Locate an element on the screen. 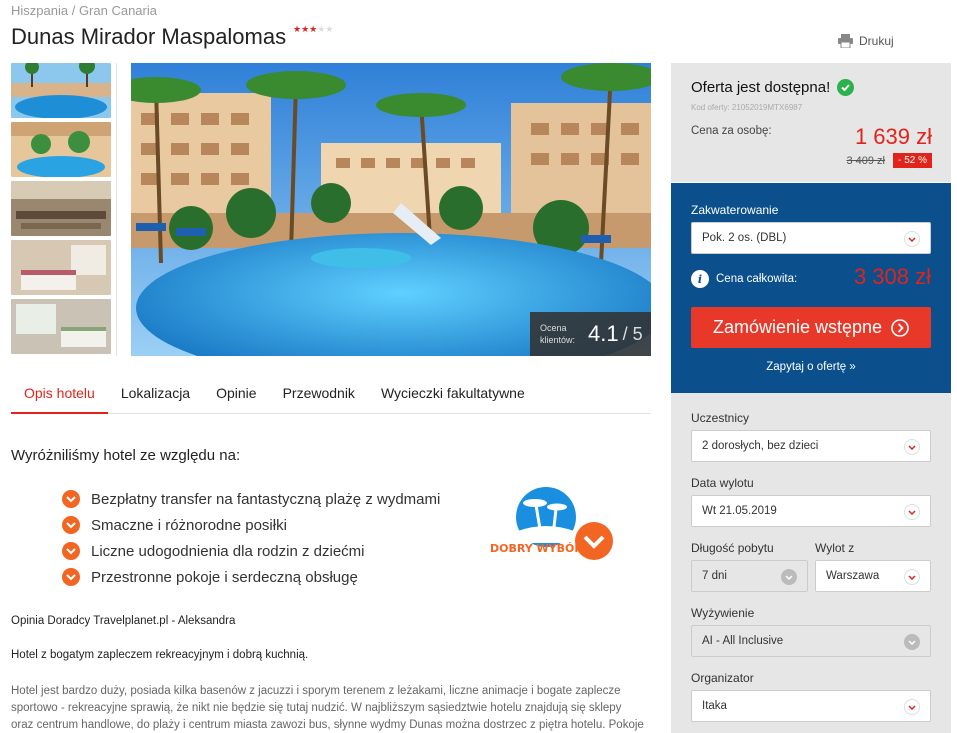 Image resolution: width=957 pixels, height=733 pixels. accommodation-label: Zakwaterowanie is located at coordinates (735, 210).